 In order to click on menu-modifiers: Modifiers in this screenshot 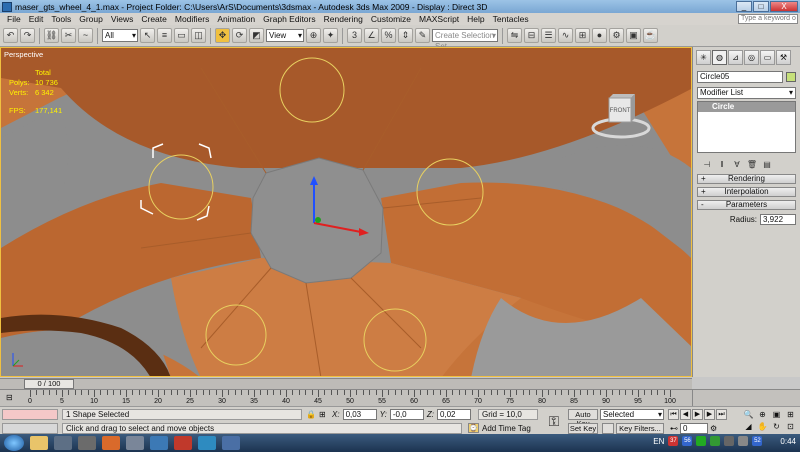, I will do `click(192, 19)`.